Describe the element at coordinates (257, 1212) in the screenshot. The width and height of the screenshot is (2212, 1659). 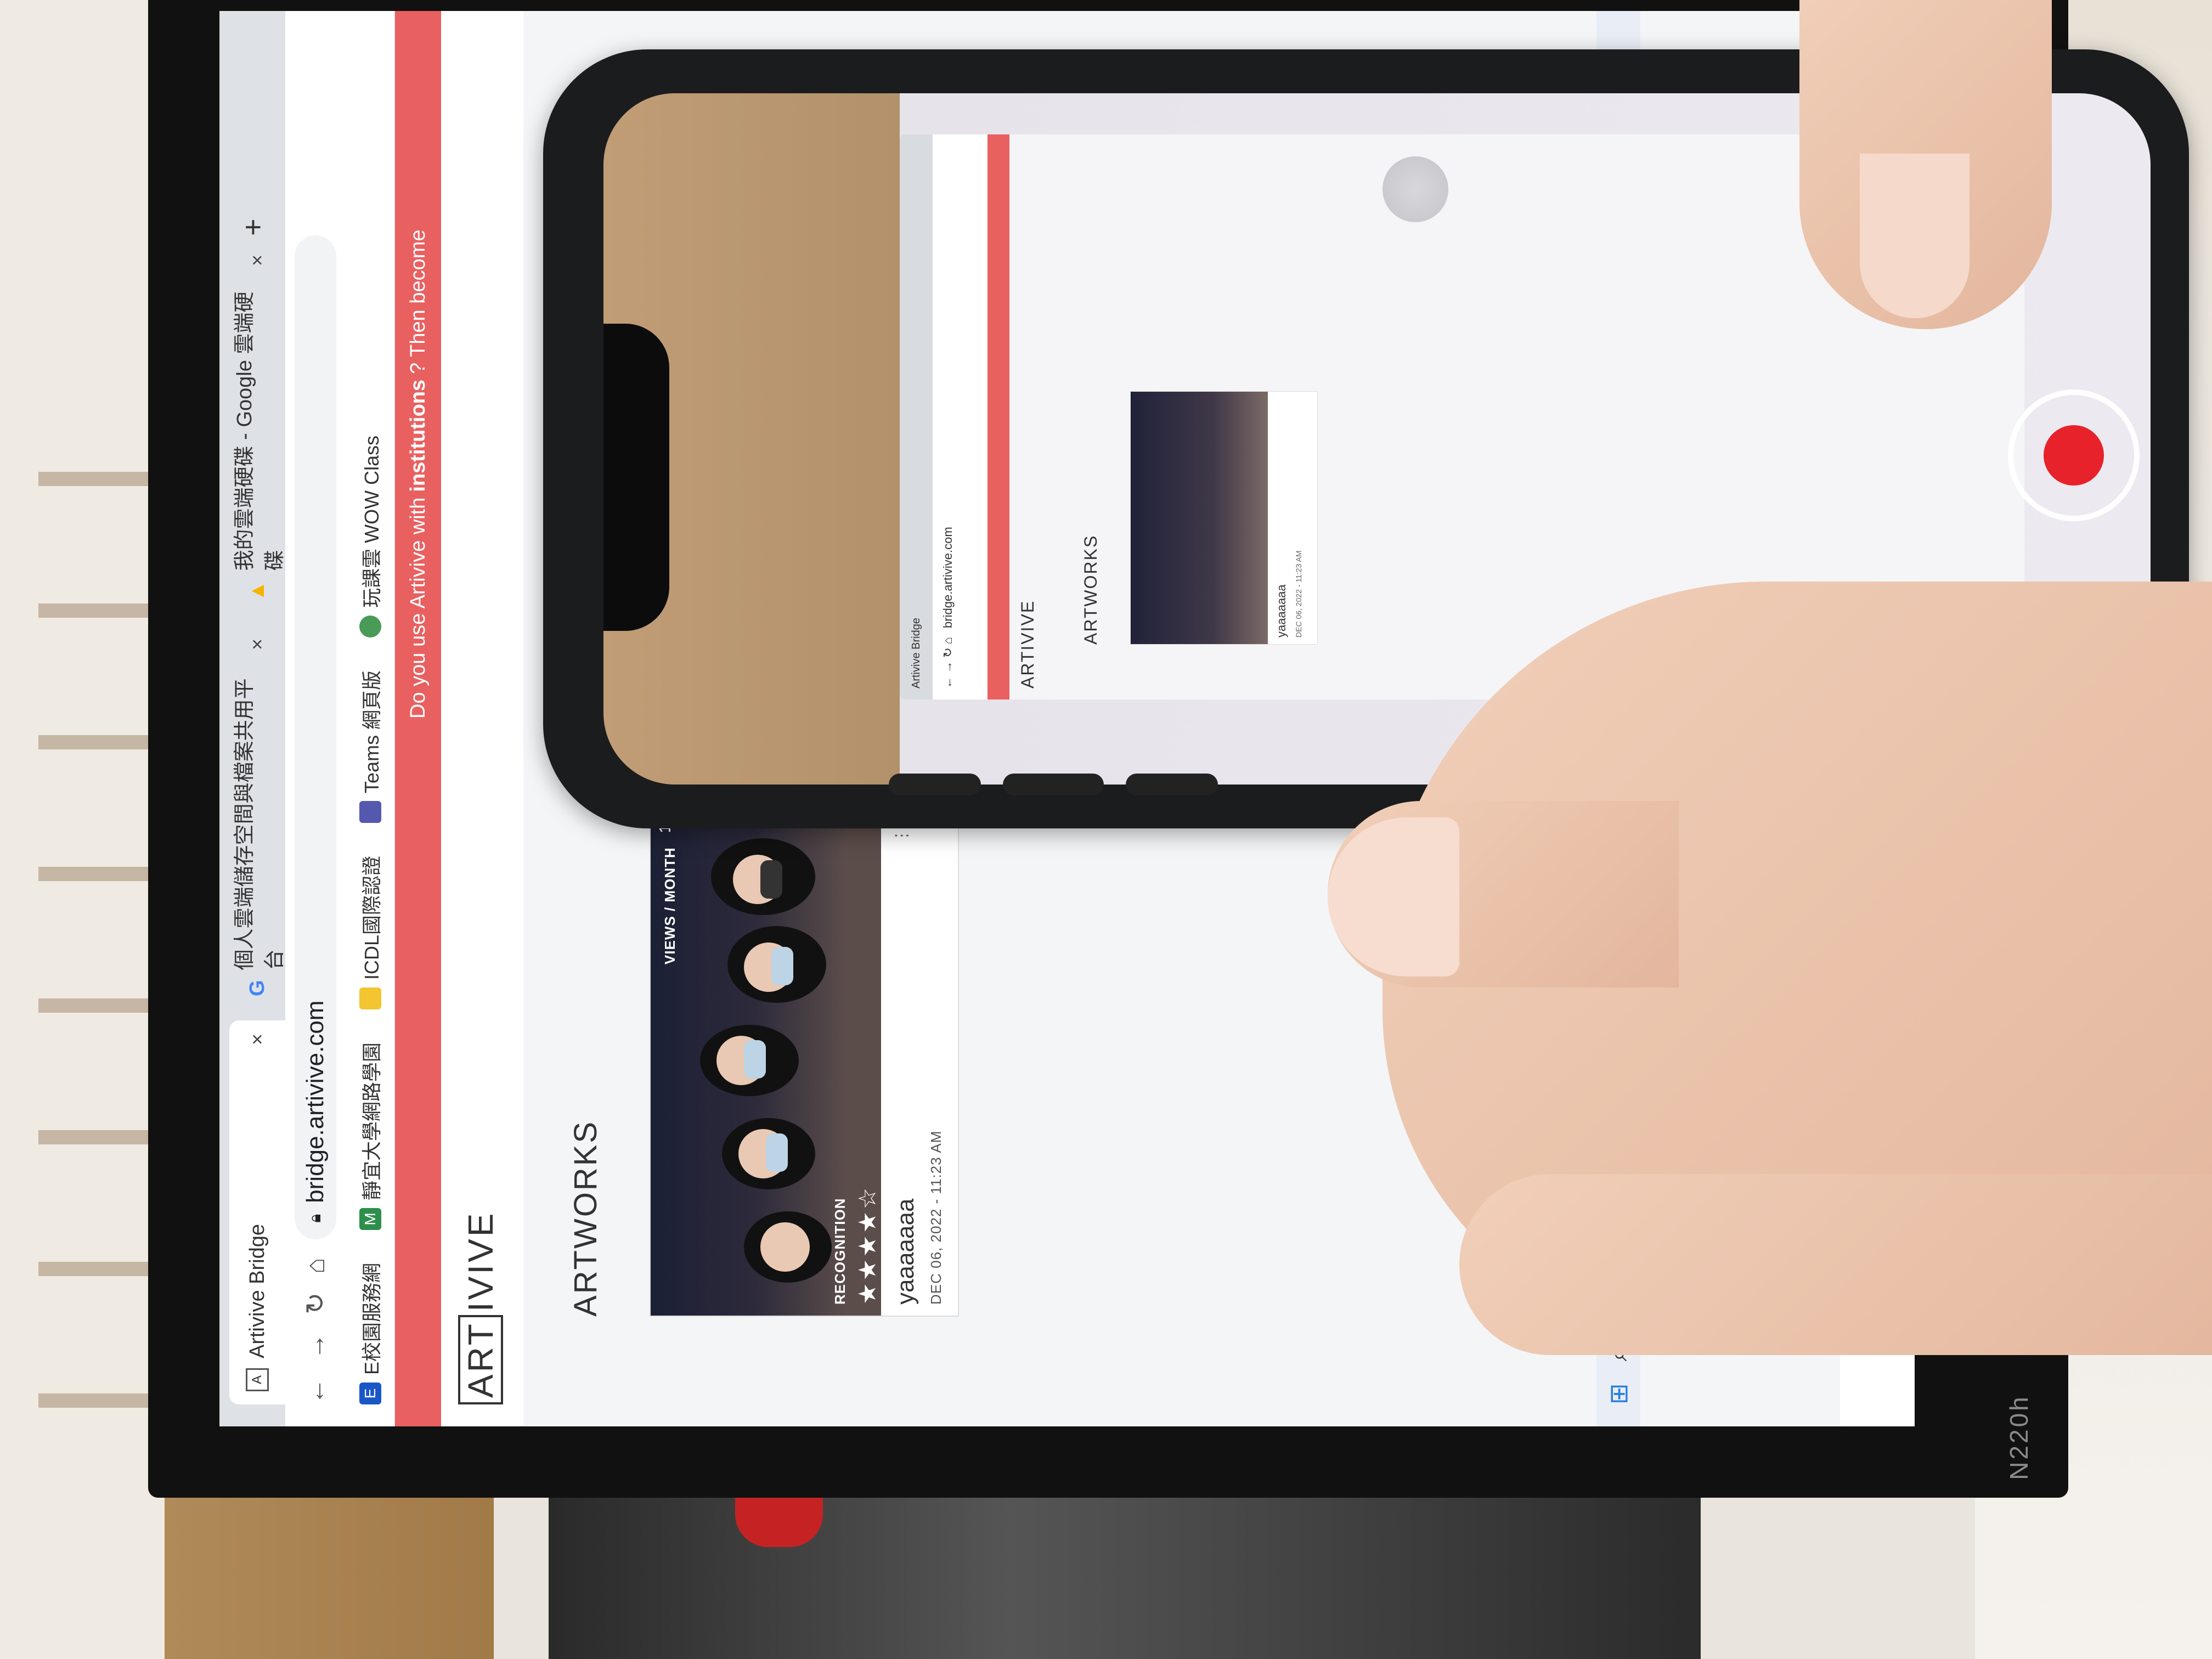
I see `tab-artivive: A Artivive Bridge ×` at that location.